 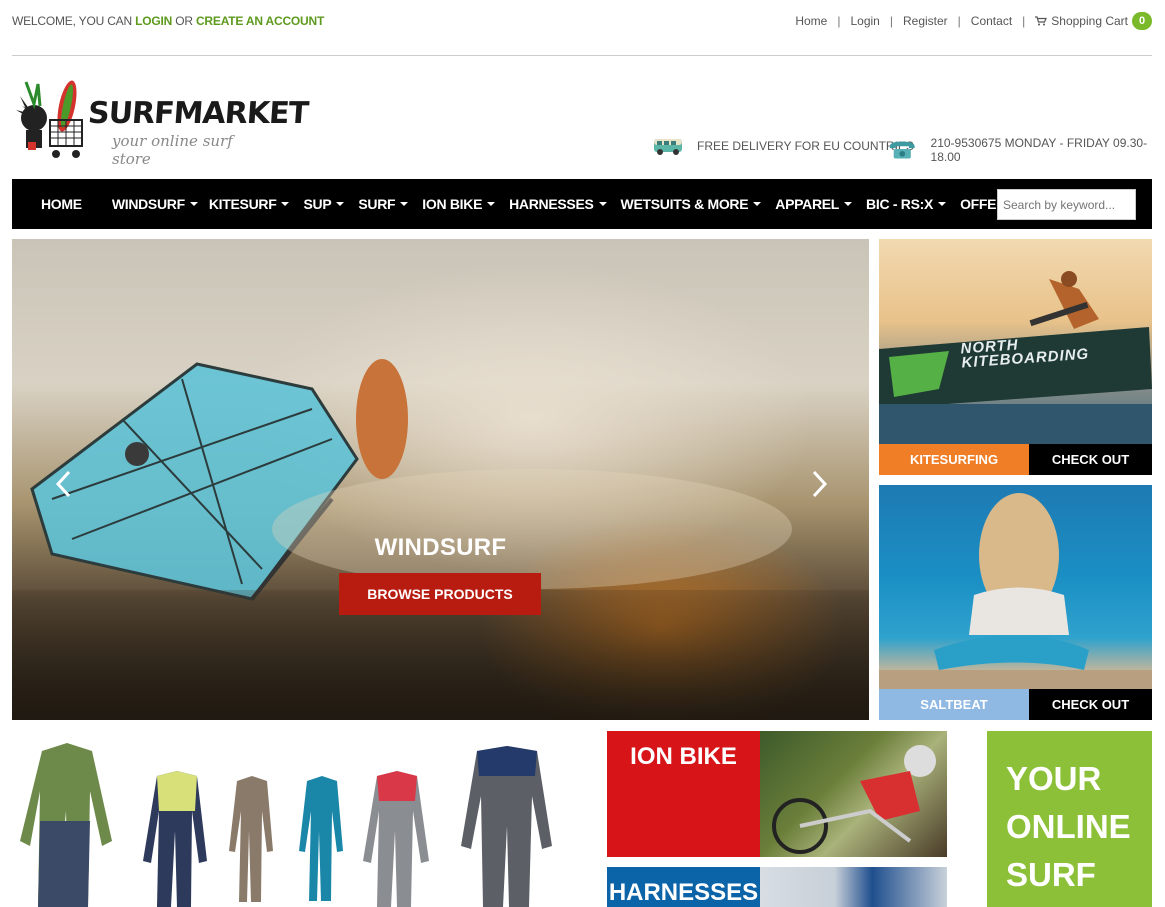 What do you see at coordinates (991, 21) in the screenshot?
I see `top-link-contact: Contact` at bounding box center [991, 21].